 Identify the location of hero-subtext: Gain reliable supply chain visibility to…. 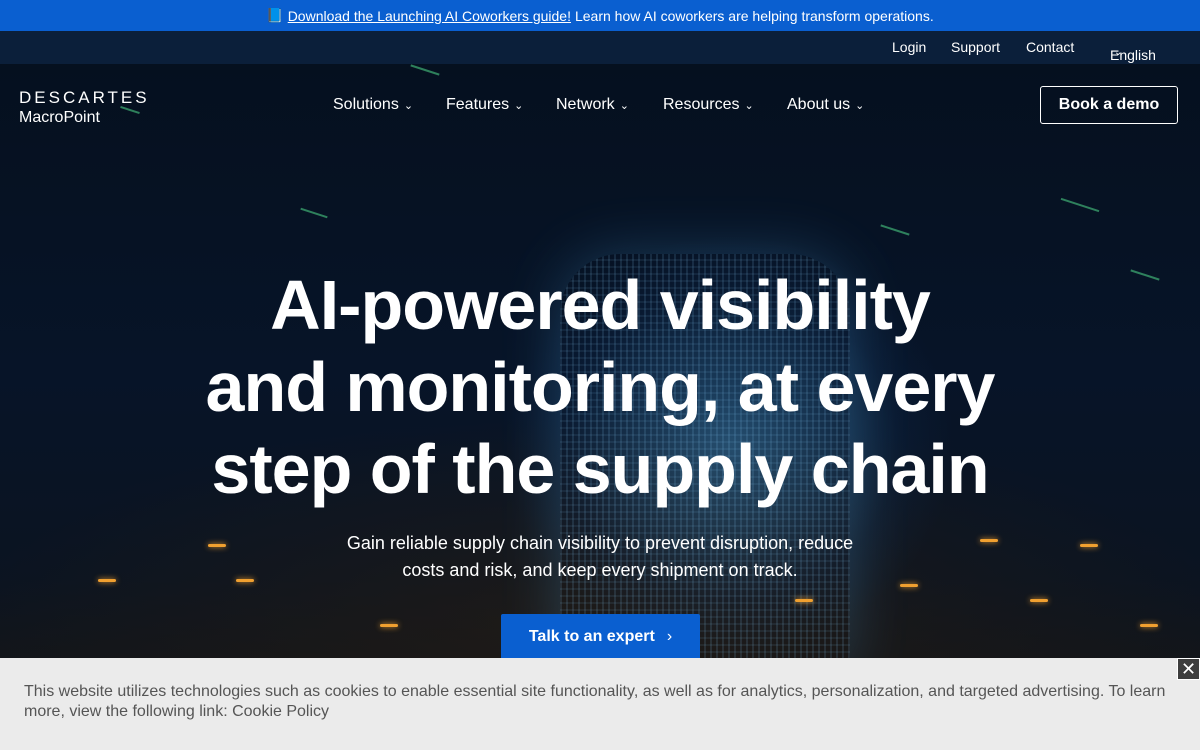
(600, 557).